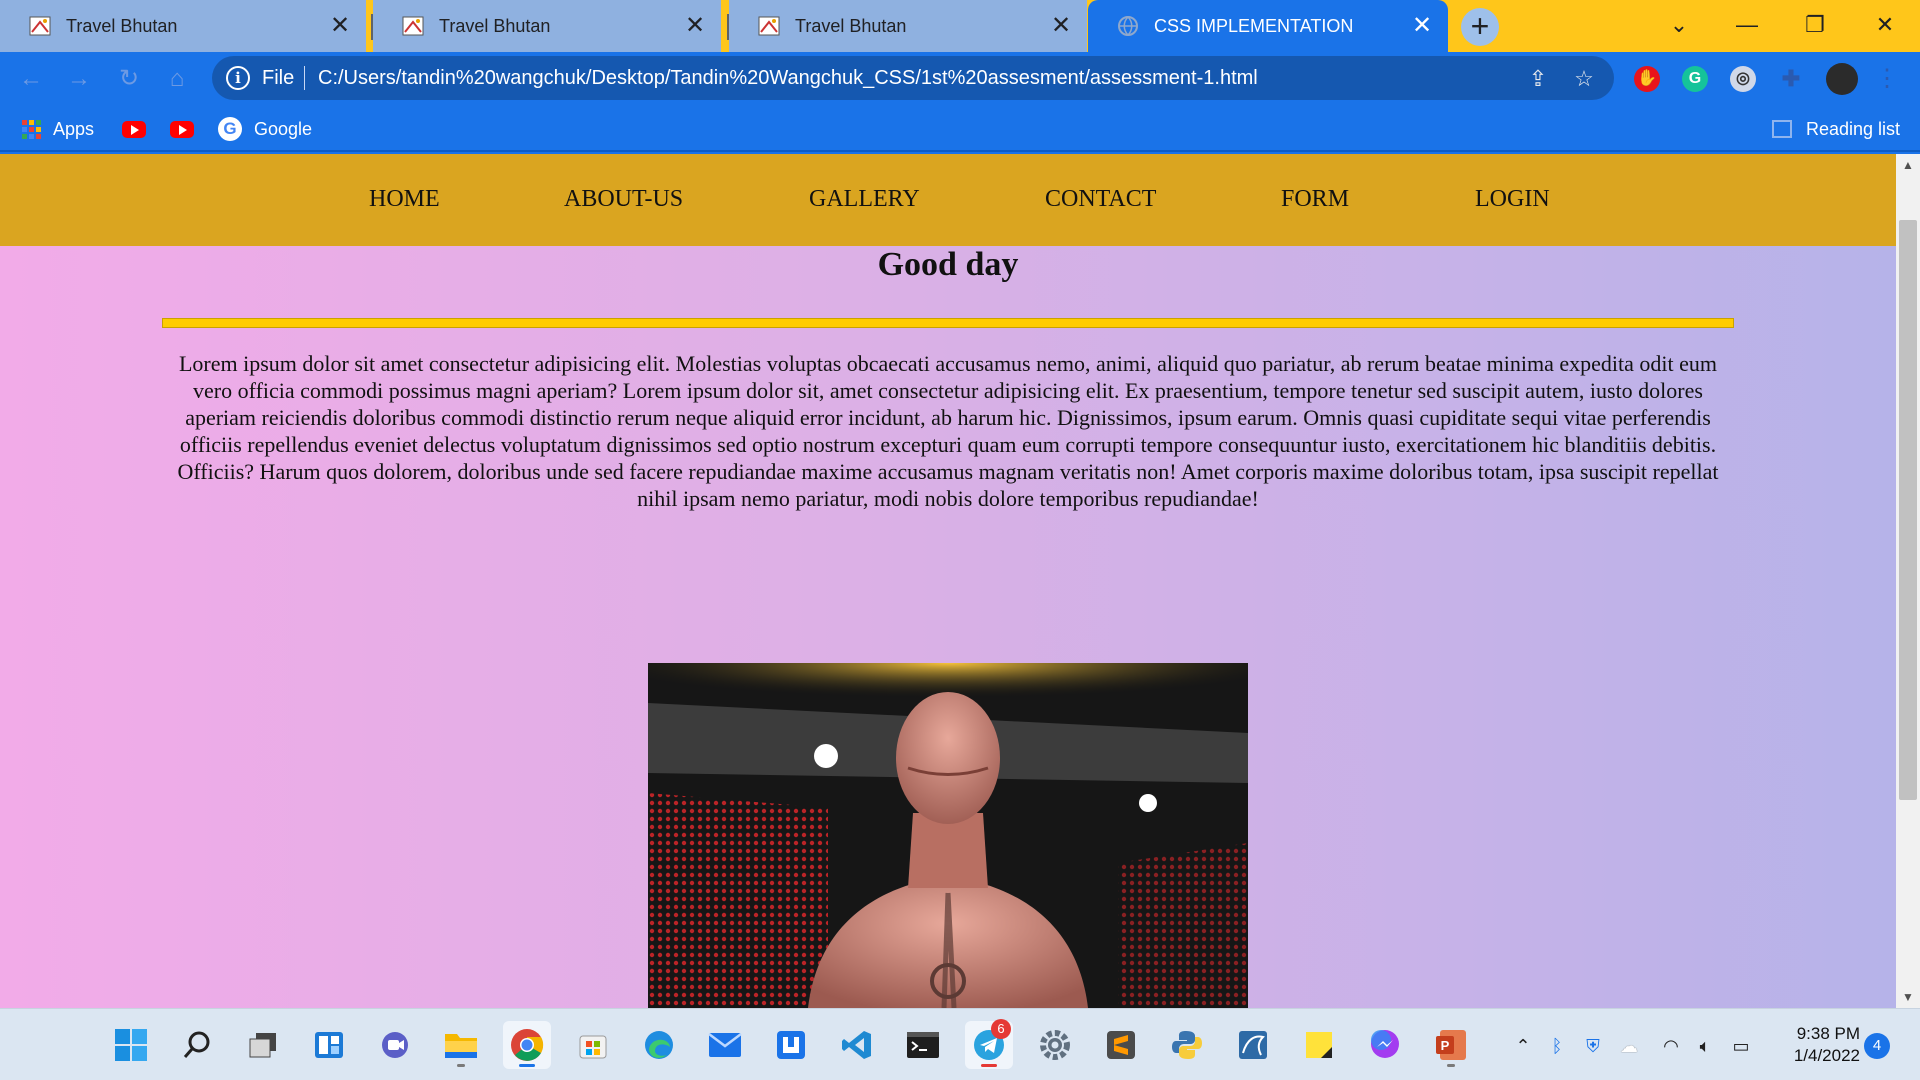  Describe the element at coordinates (1908, 997) in the screenshot. I see `scroll-down-arrow-icon: ▼` at that location.